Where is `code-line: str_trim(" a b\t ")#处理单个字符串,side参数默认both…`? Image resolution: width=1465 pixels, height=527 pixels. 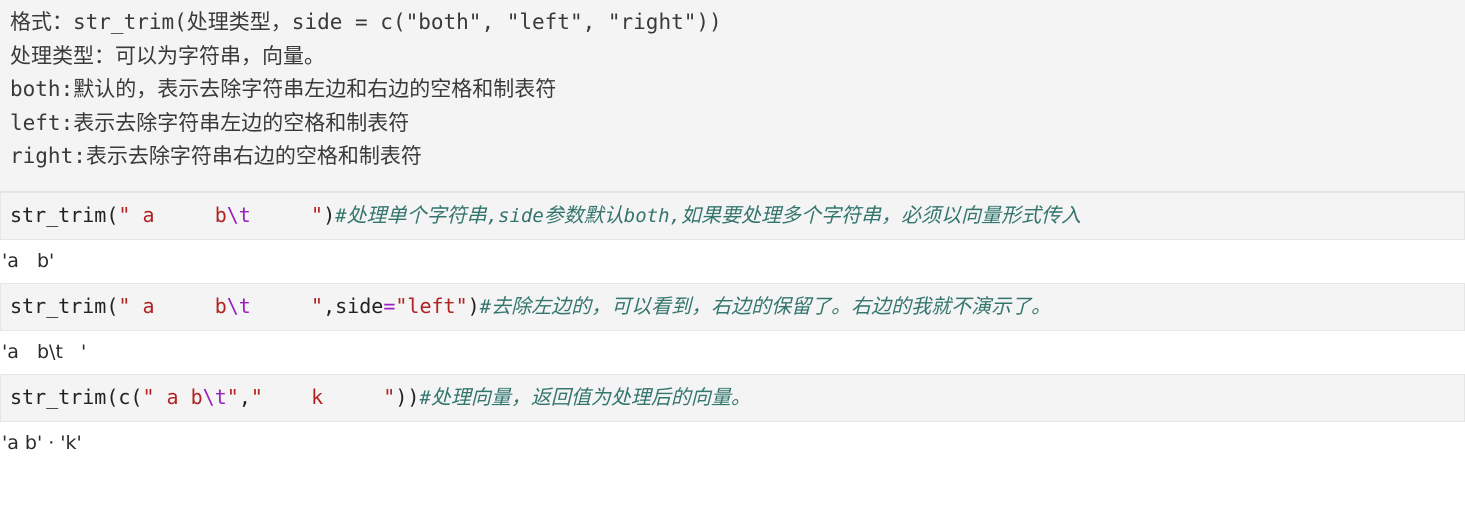 code-line: str_trim(" a b\t ")#处理单个字符串,side参数默认both… is located at coordinates (732, 215).